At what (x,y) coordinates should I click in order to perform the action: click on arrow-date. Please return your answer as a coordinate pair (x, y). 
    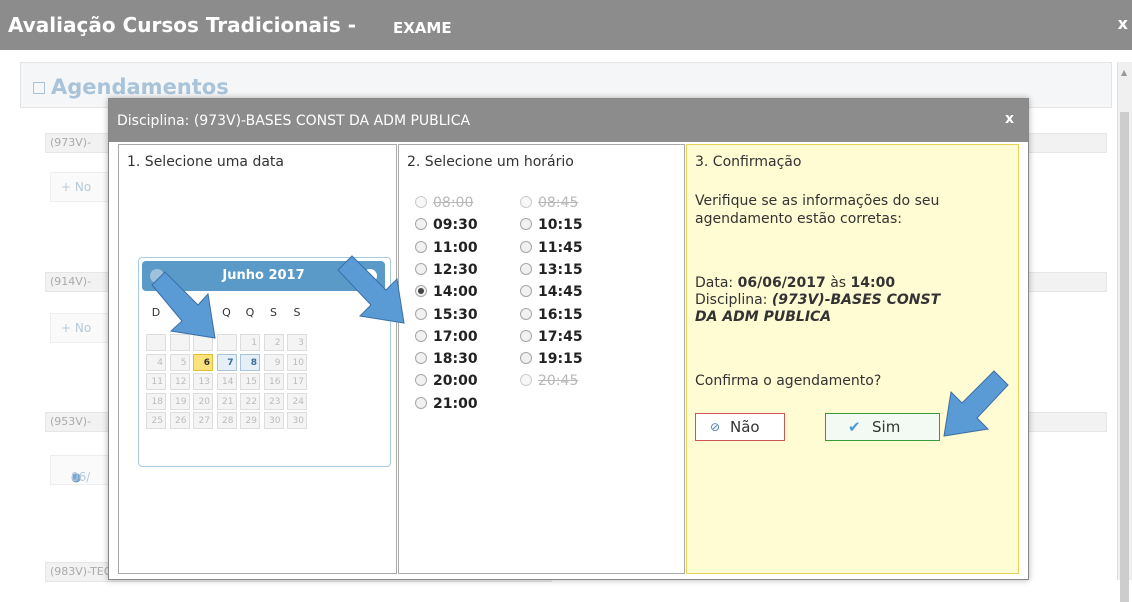
    Looking at the image, I should click on (183, 305).